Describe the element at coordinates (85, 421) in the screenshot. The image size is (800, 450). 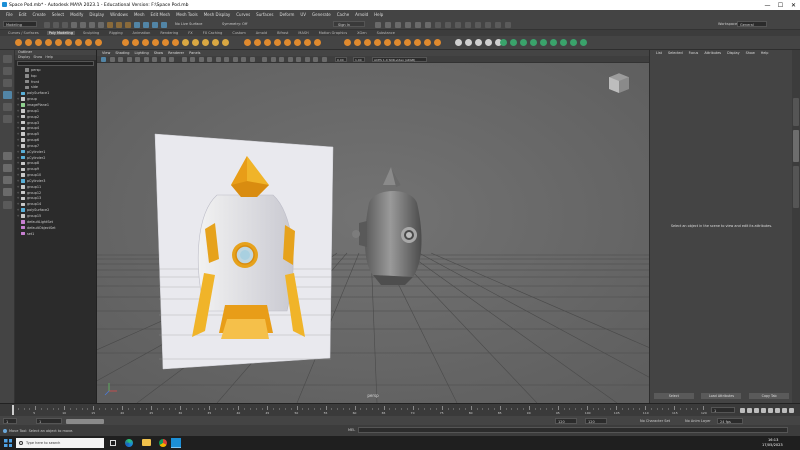
I see `range-bar` at that location.